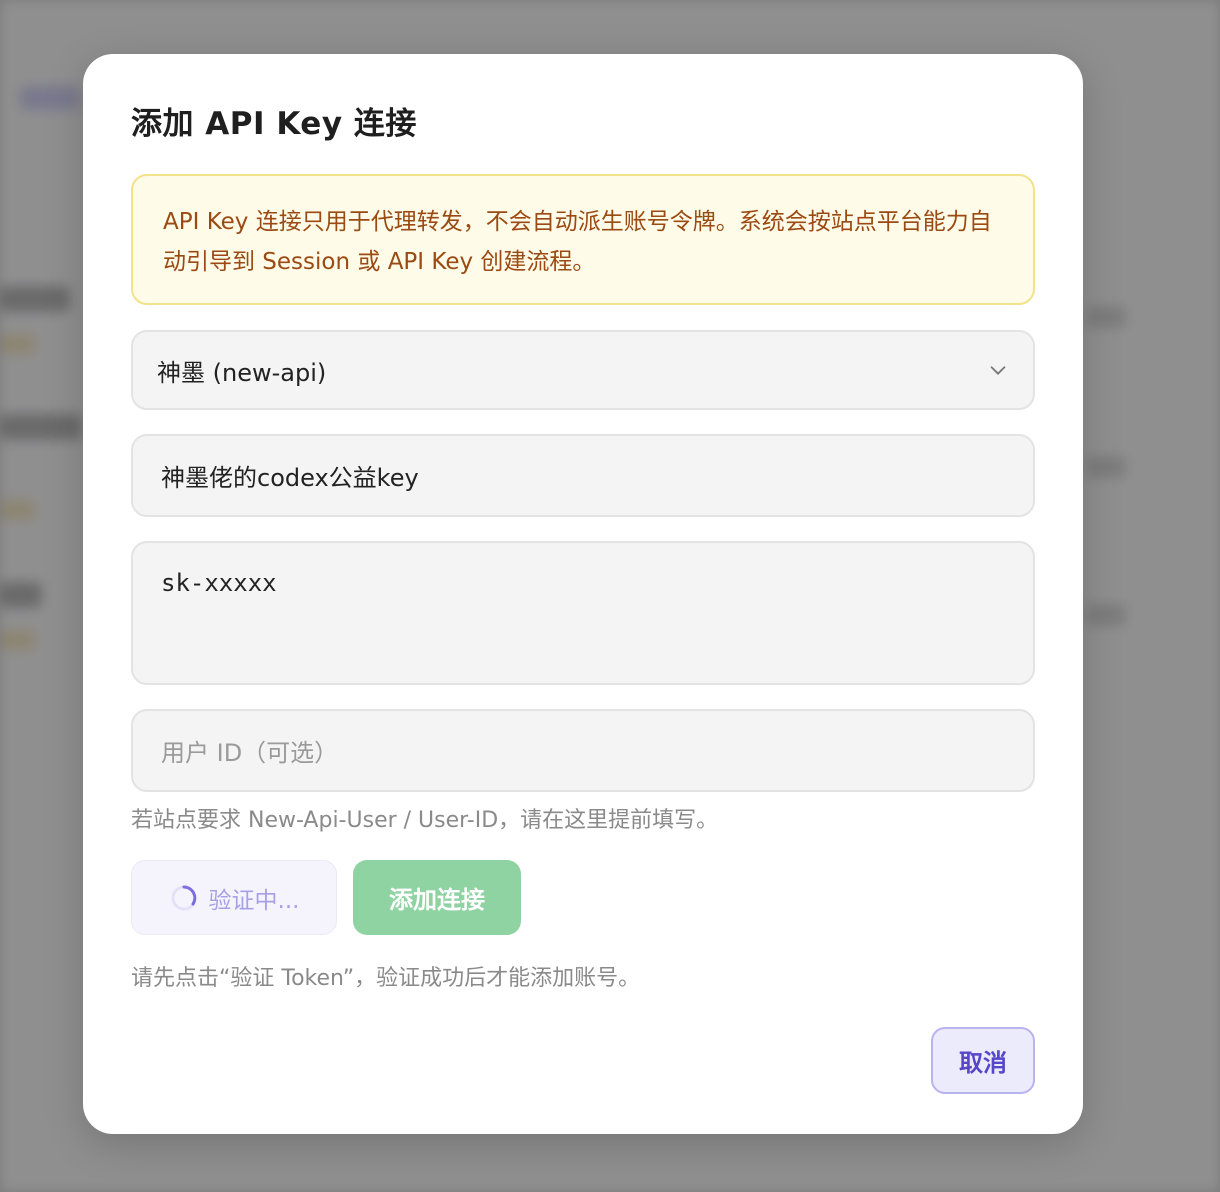 This screenshot has height=1192, width=1220. Describe the element at coordinates (998, 370) in the screenshot. I see `chevron-down-icon` at that location.